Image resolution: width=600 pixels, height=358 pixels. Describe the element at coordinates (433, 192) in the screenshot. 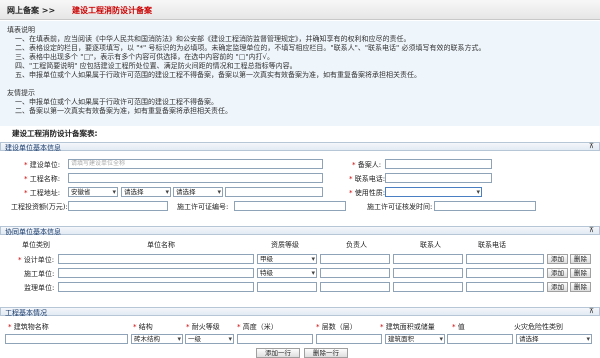

I see `use-select` at that location.